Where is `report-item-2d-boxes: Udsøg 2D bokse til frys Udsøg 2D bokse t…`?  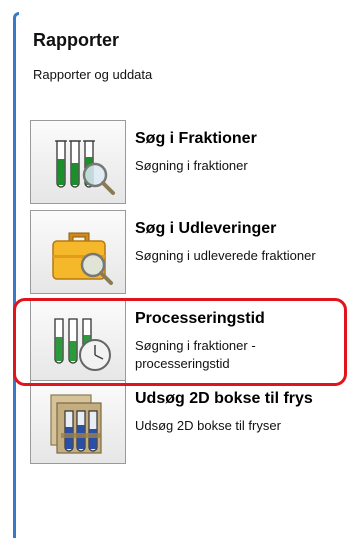
report-item-2d-boxes: Udsøg 2D bokse til frys Udsøg 2D bokse t… is located at coordinates (190, 424).